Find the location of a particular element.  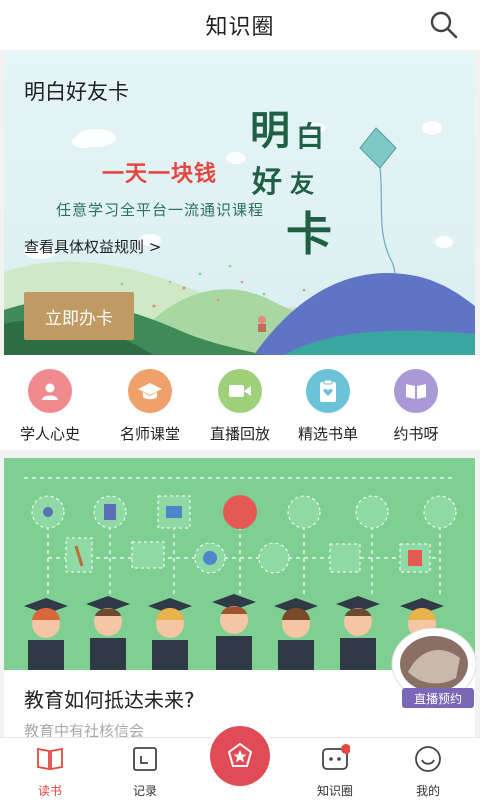

svg-text: 明 is located at coordinates (270, 130).